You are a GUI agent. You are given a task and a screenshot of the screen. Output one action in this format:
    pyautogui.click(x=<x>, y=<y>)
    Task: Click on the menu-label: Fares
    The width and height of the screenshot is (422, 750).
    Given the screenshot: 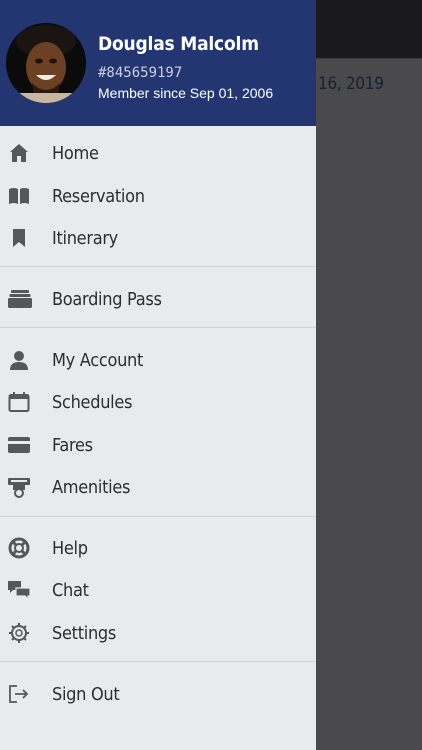 What is the action you would take?
    pyautogui.click(x=72, y=445)
    